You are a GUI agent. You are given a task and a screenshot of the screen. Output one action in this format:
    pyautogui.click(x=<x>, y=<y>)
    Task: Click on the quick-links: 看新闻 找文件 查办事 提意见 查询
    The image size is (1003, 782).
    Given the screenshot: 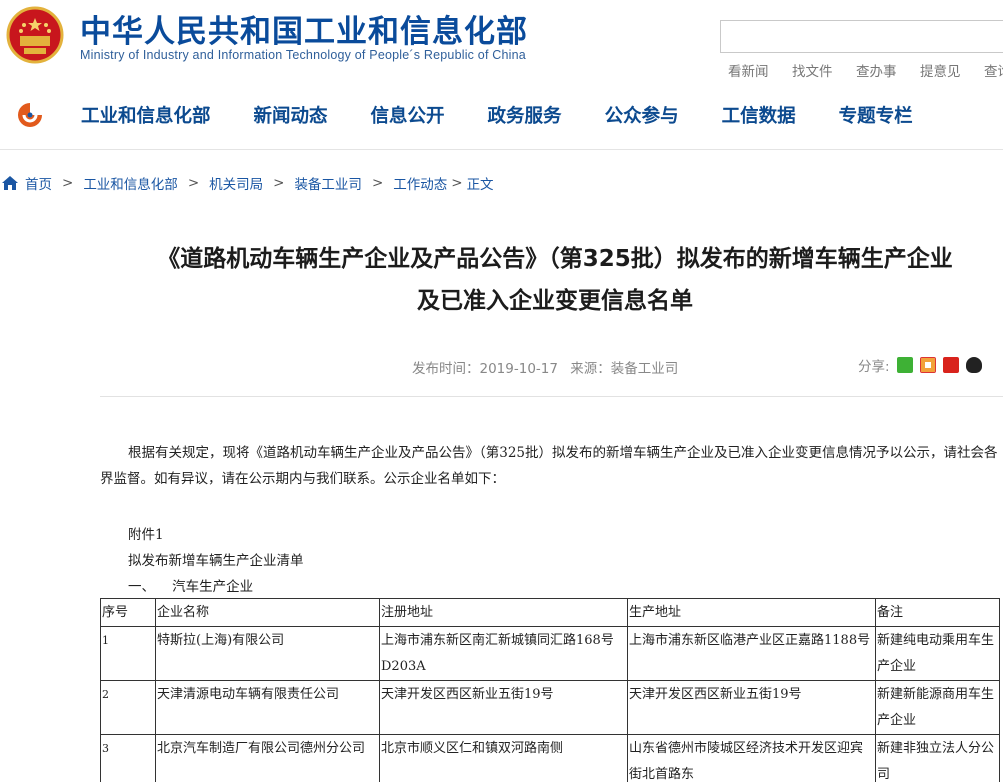 What is the action you would take?
    pyautogui.click(x=865, y=70)
    